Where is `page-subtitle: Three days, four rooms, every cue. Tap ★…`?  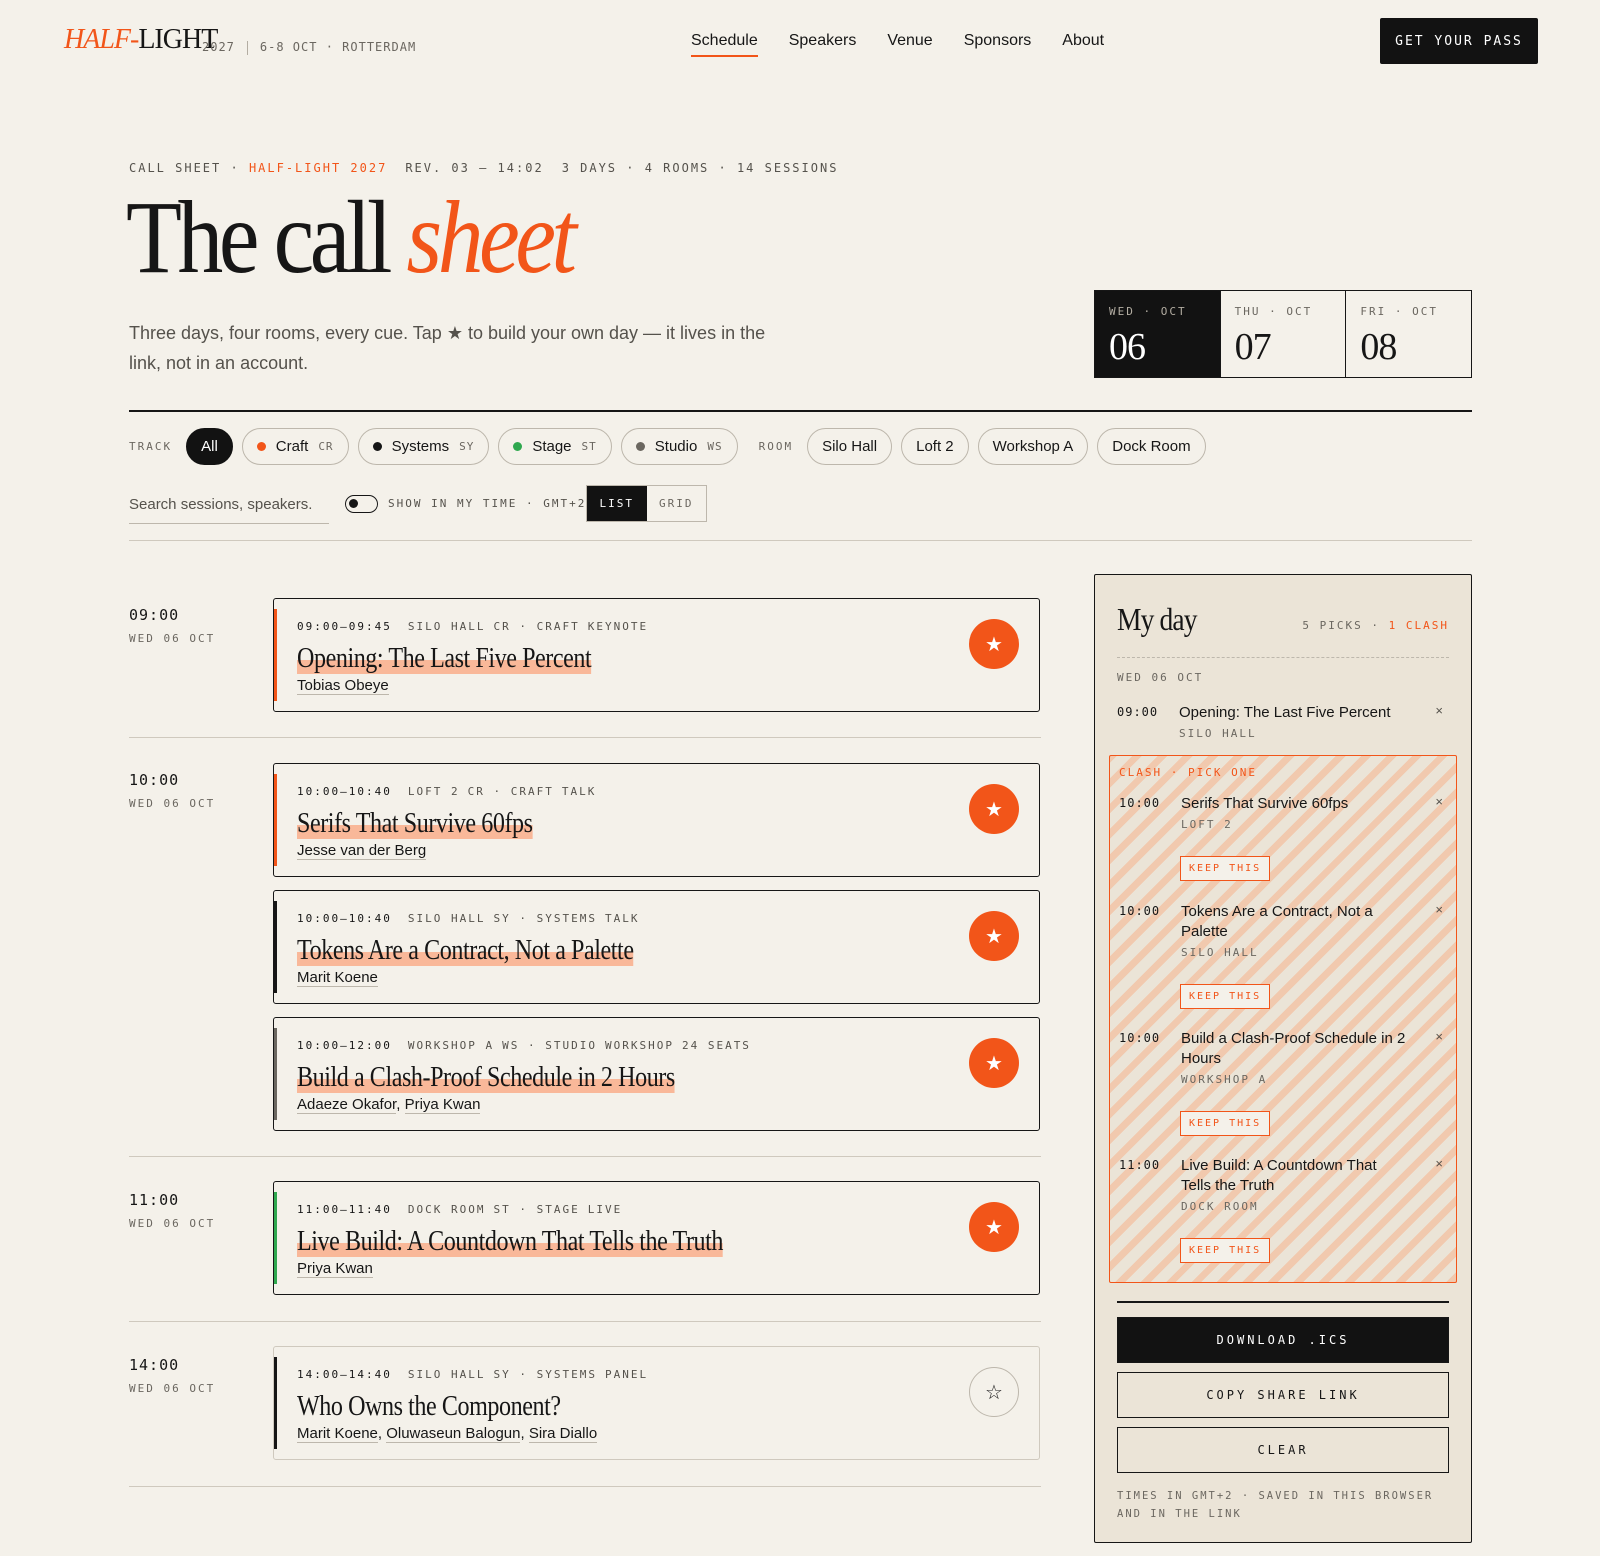 page-subtitle: Three days, four rooms, every cue. Tap ★… is located at coordinates (447, 348).